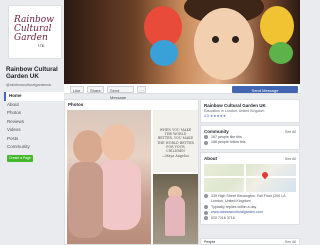 The image size is (320, 245). Describe the element at coordinates (31, 38) in the screenshot. I see `logo-line-3: Garden` at that location.